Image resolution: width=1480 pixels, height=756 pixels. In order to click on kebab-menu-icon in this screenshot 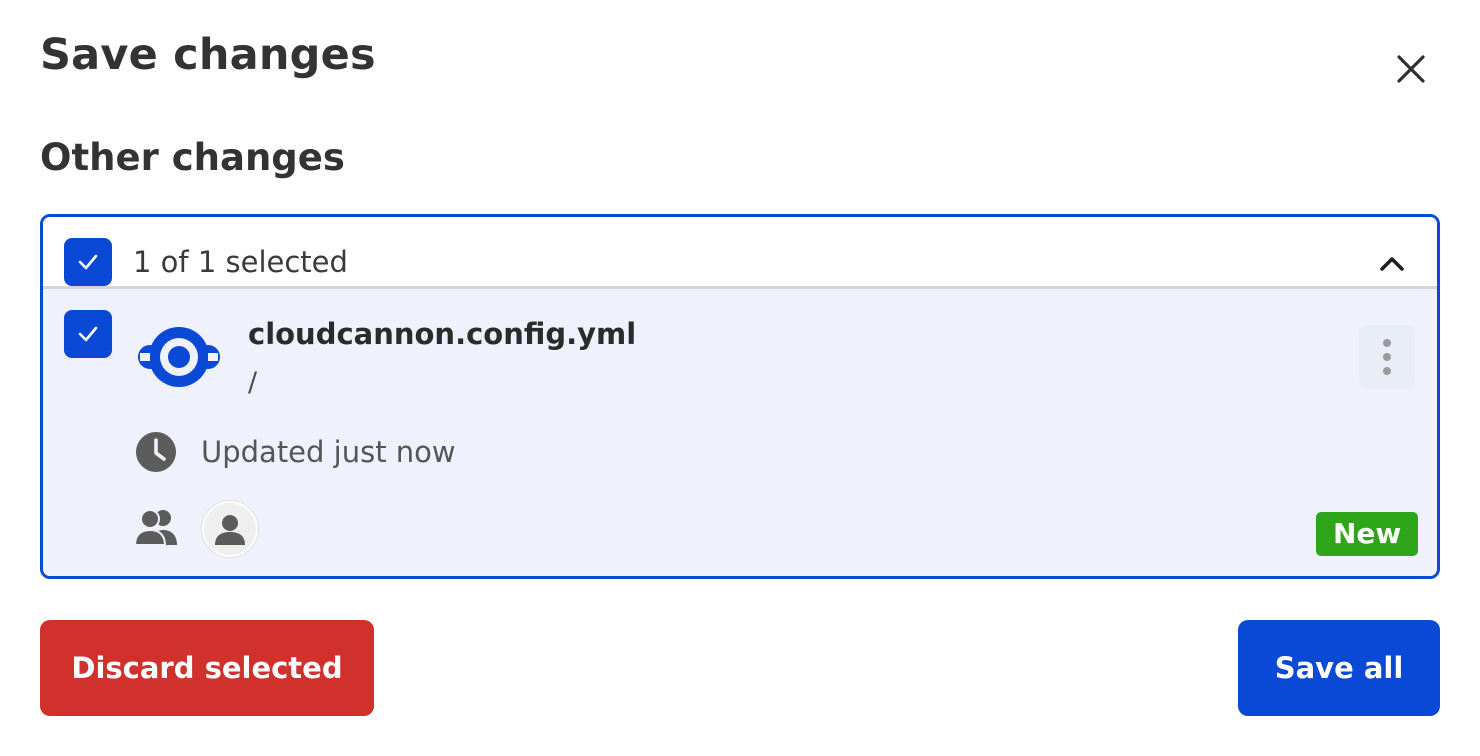, I will do `click(1387, 357)`.